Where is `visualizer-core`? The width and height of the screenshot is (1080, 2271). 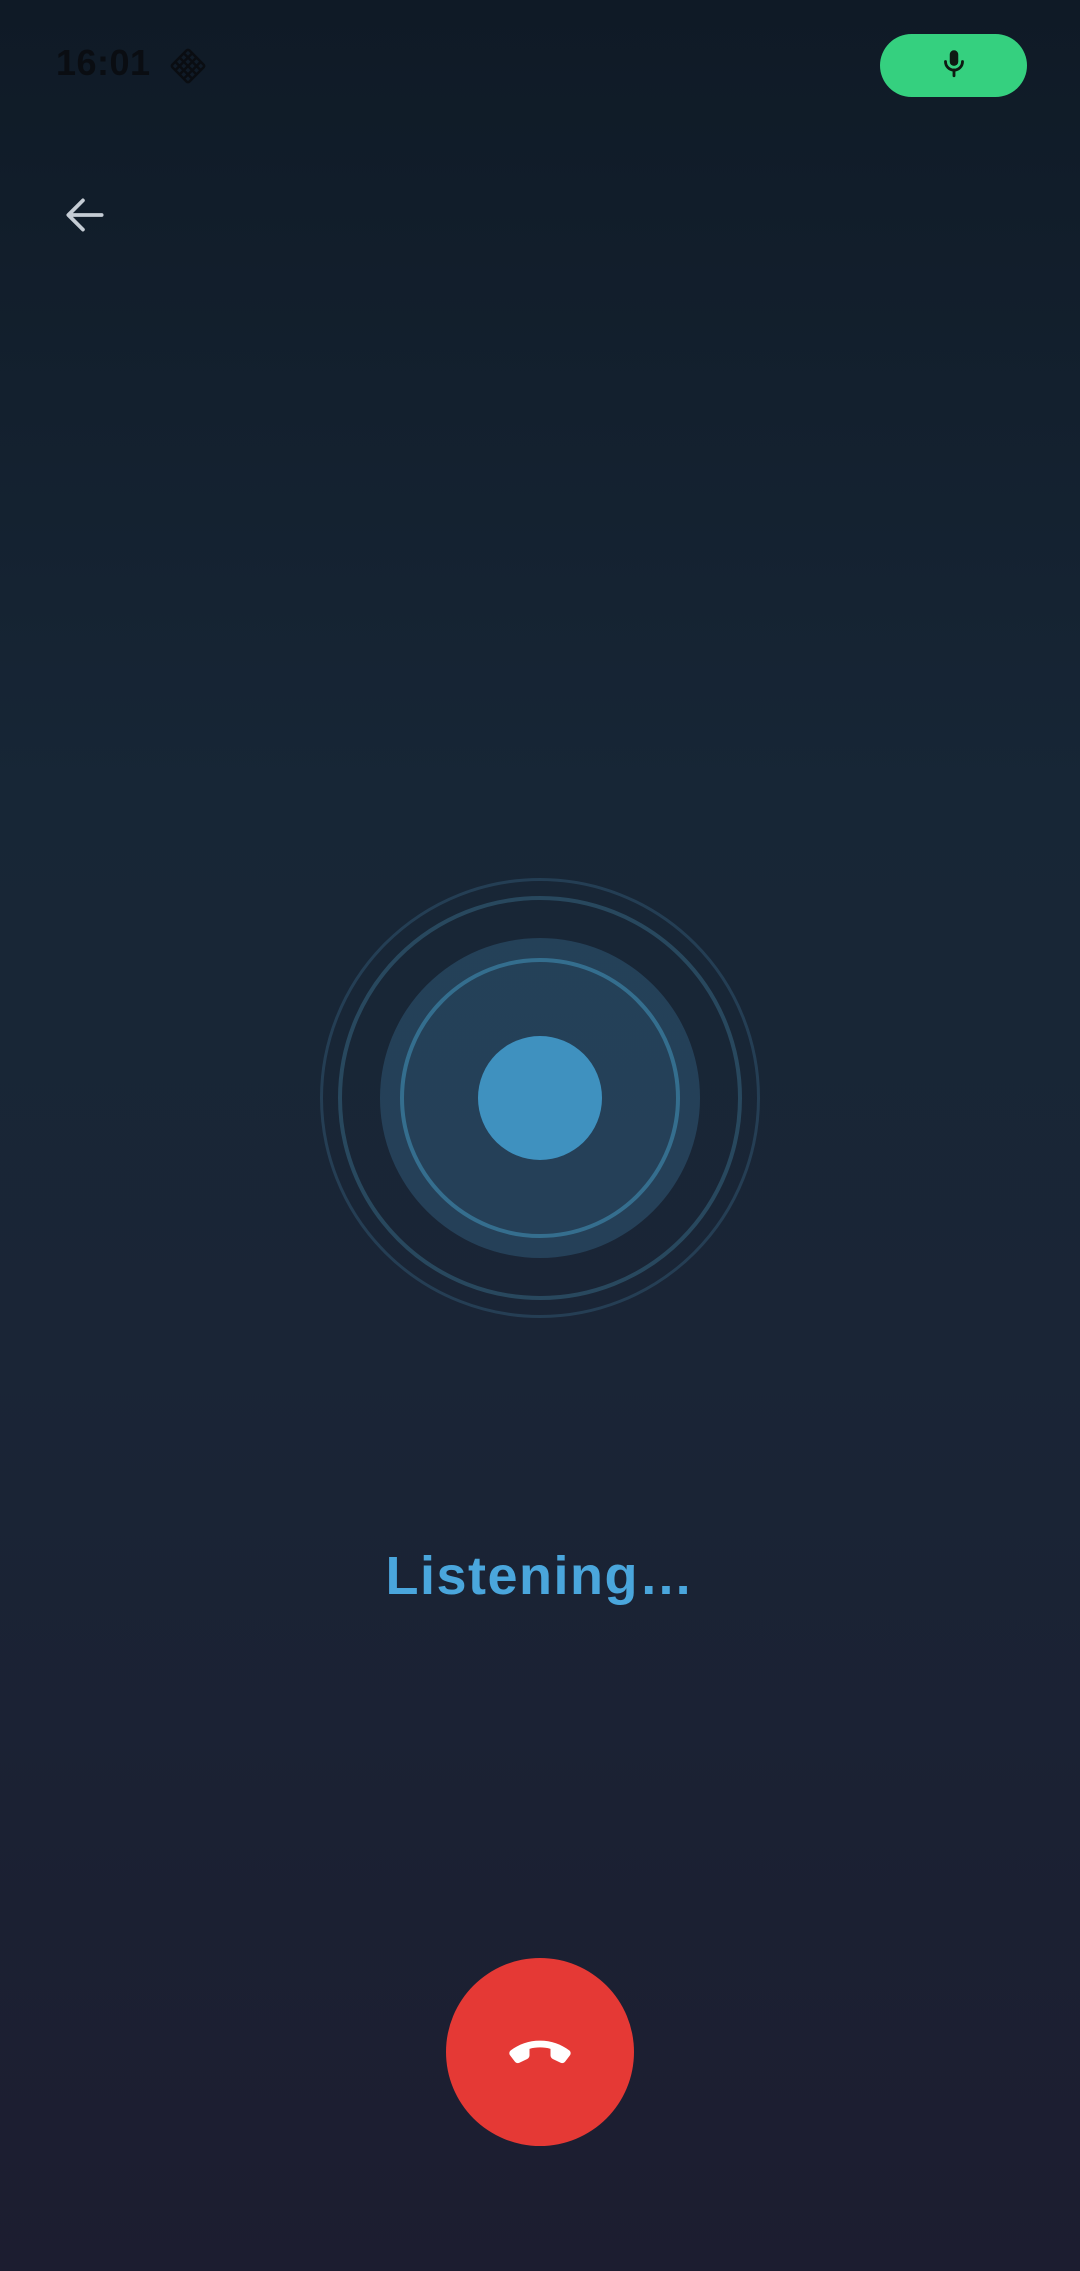 visualizer-core is located at coordinates (540, 1098).